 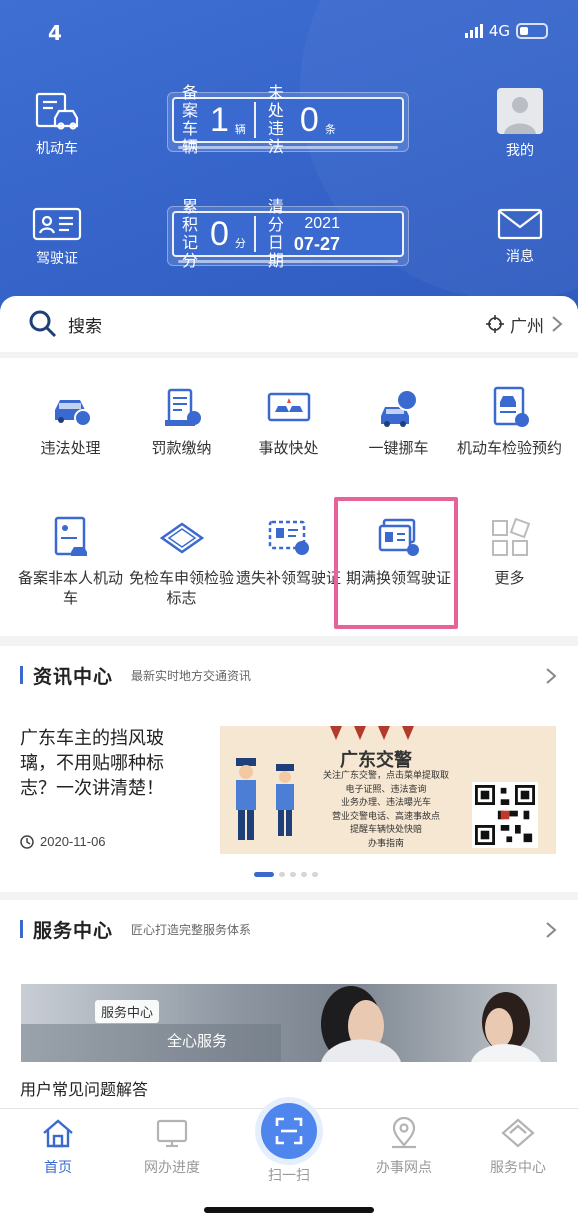 What do you see at coordinates (372, 733) in the screenshot?
I see `bunting-decoration` at bounding box center [372, 733].